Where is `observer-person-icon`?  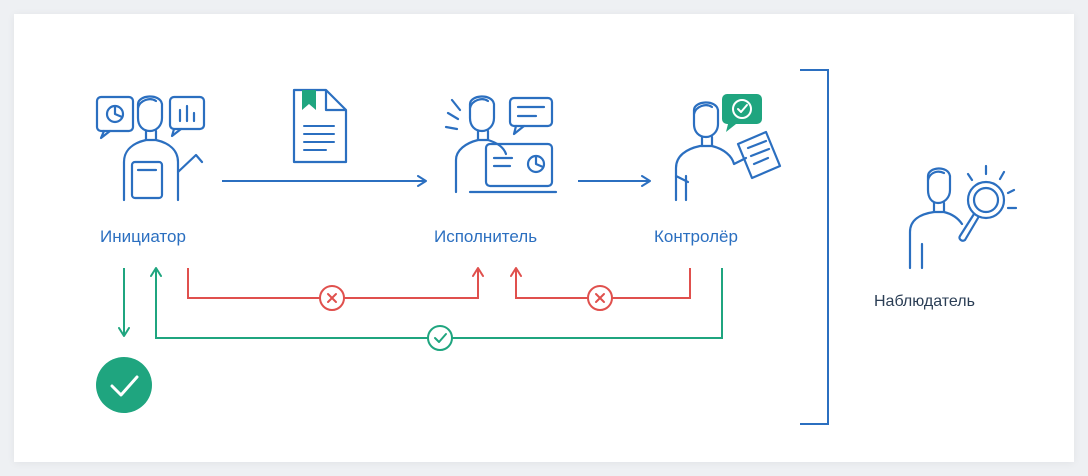
observer-person-icon is located at coordinates (963, 217).